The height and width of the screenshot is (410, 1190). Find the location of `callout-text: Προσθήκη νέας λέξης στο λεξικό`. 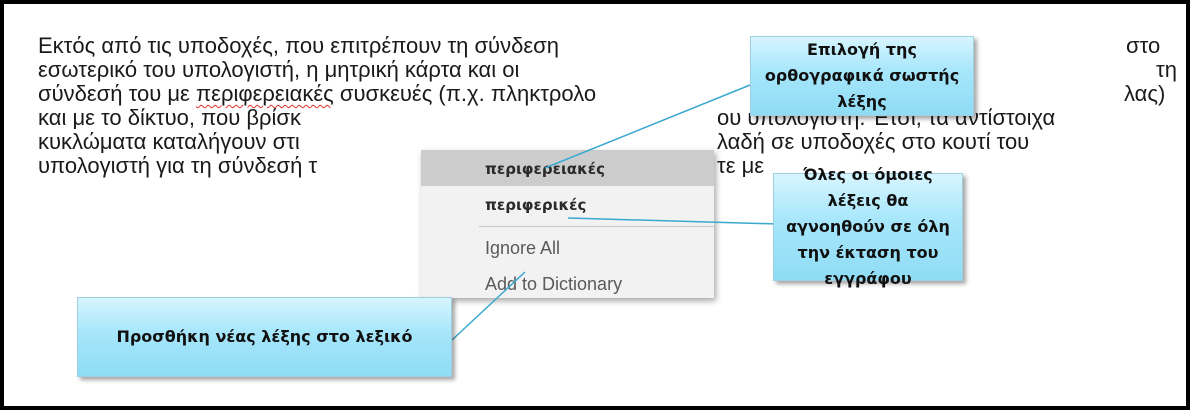

callout-text: Προσθήκη νέας λέξης στο λεξικό is located at coordinates (264, 336).